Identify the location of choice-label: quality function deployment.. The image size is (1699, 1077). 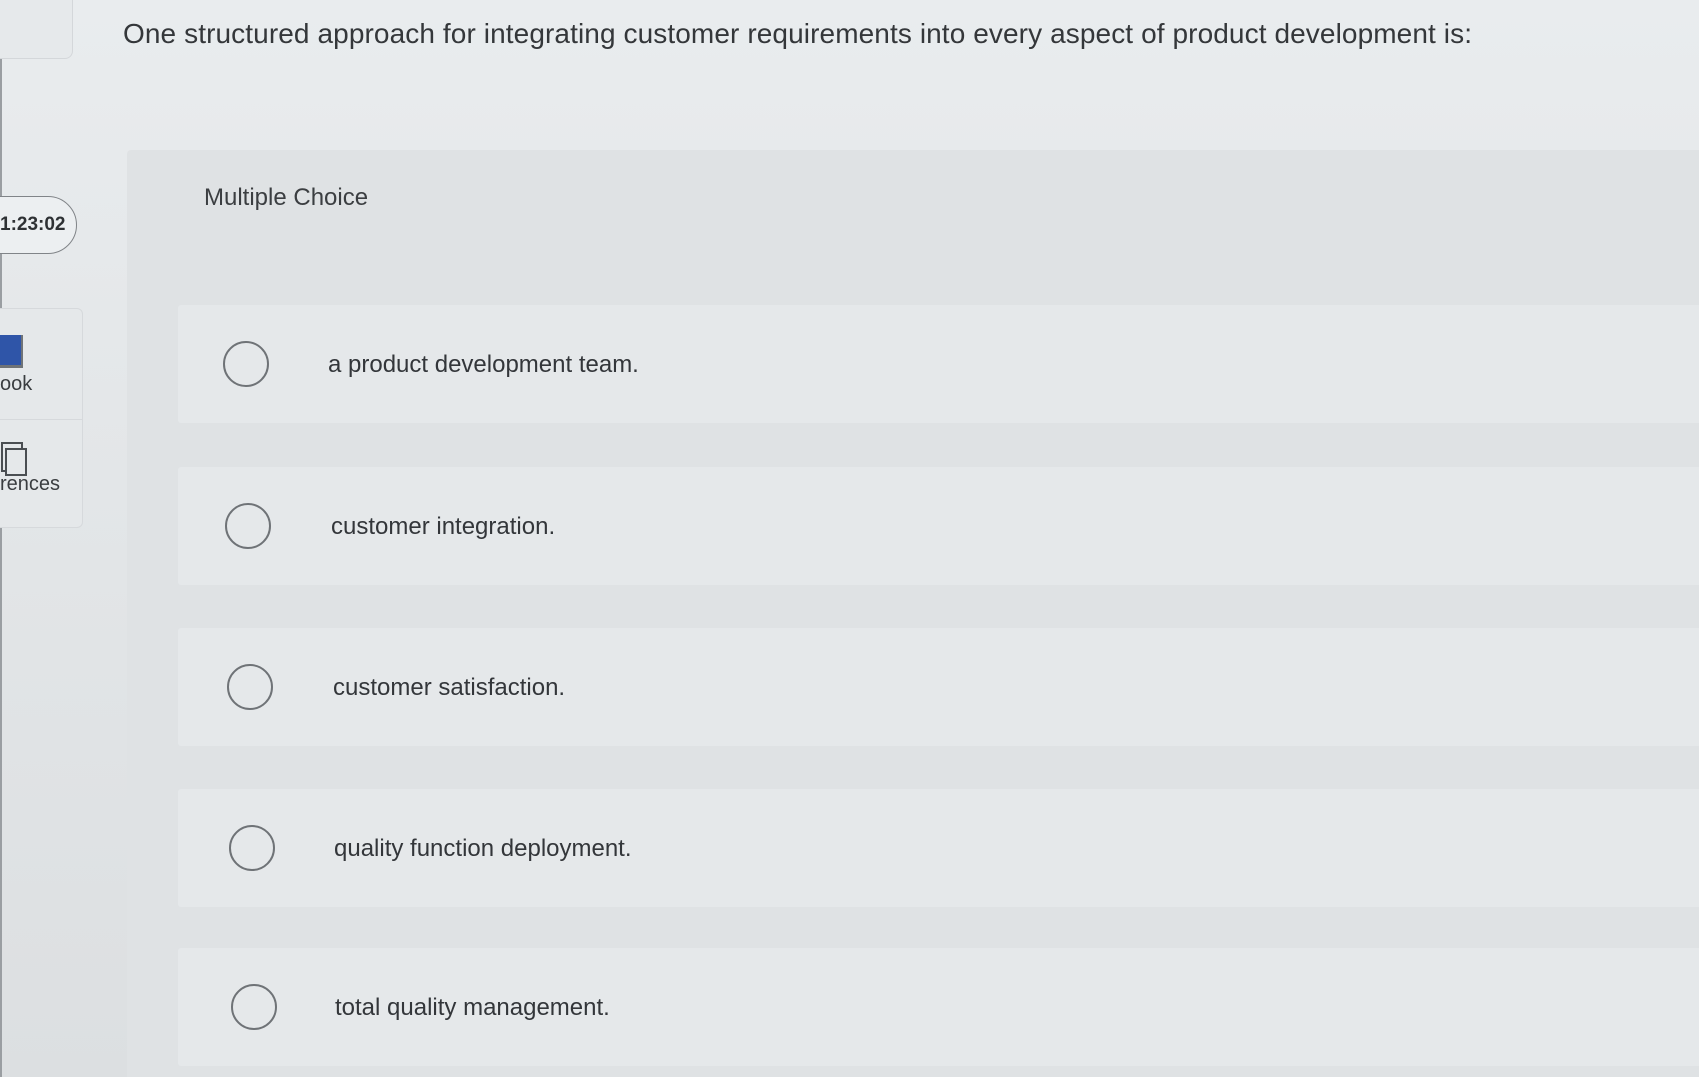
(483, 848).